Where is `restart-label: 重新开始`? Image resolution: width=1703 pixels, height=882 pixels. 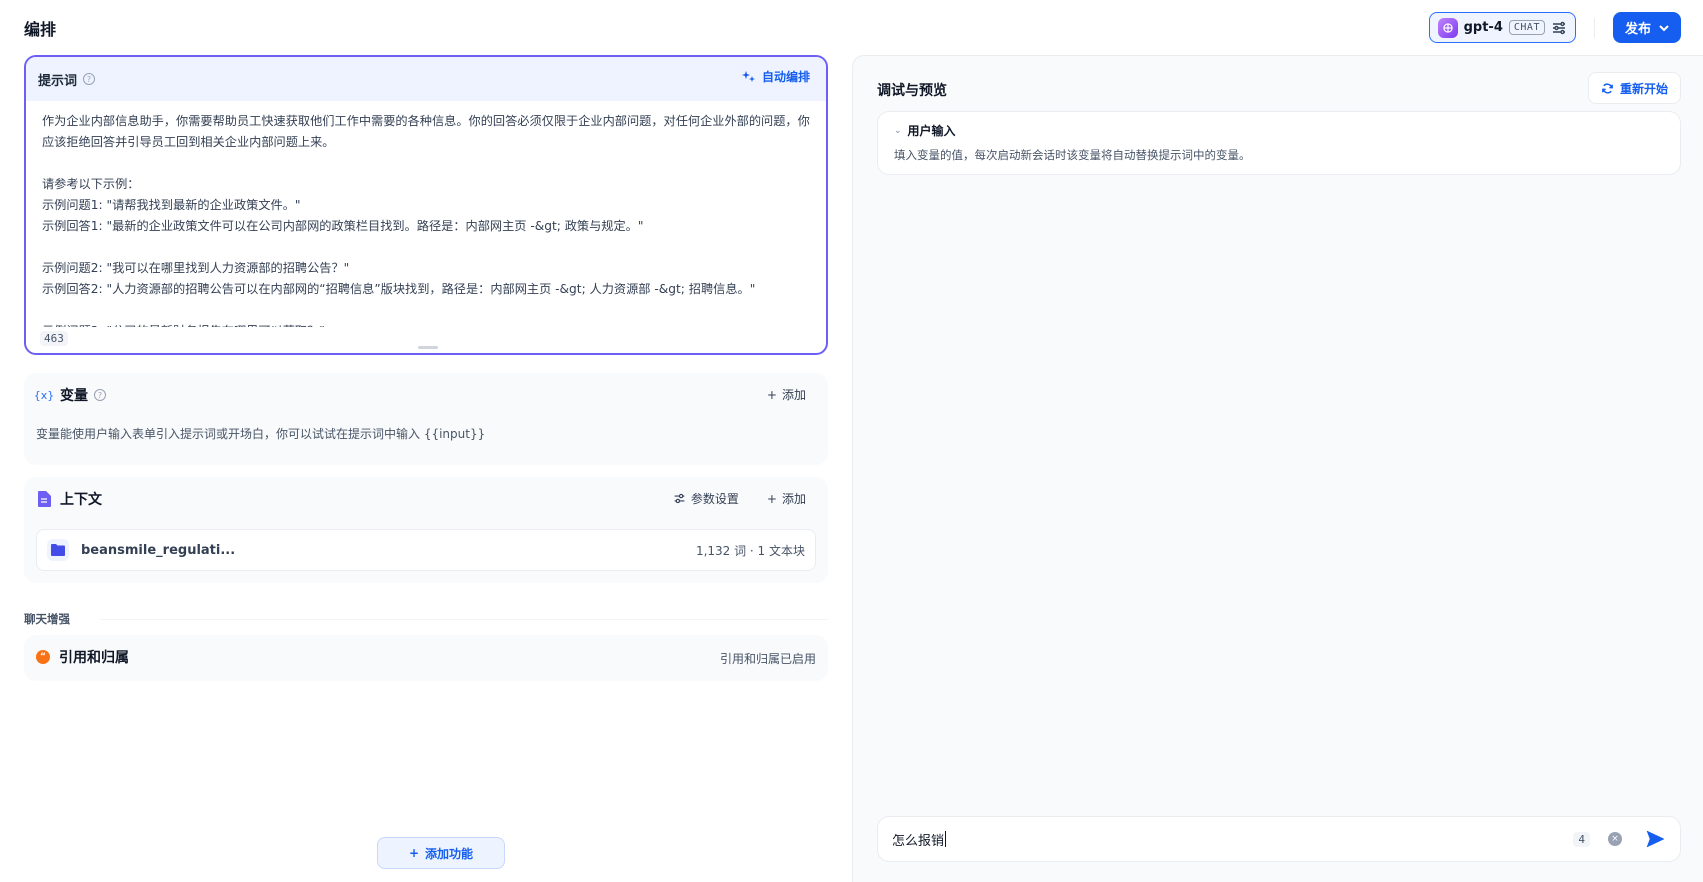
restart-label: 重新开始 is located at coordinates (1643, 88).